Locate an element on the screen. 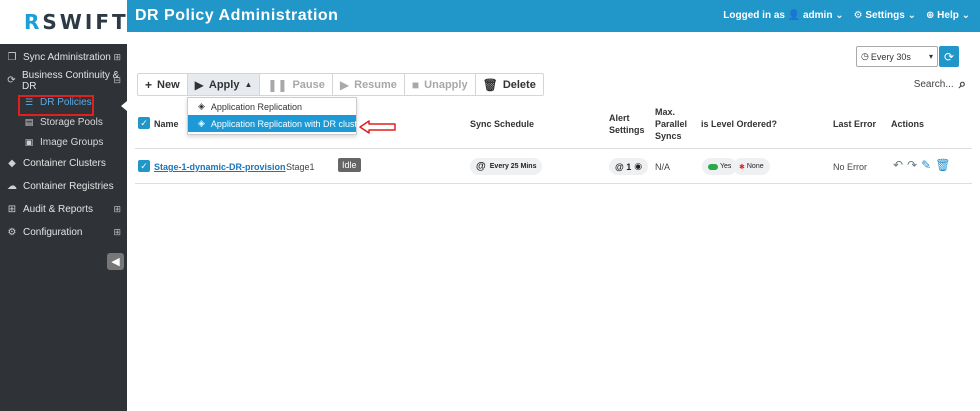 This screenshot has width=980, height=411. column-header-max-parallel-syncs: Max. Parallel Syncs is located at coordinates (671, 124).